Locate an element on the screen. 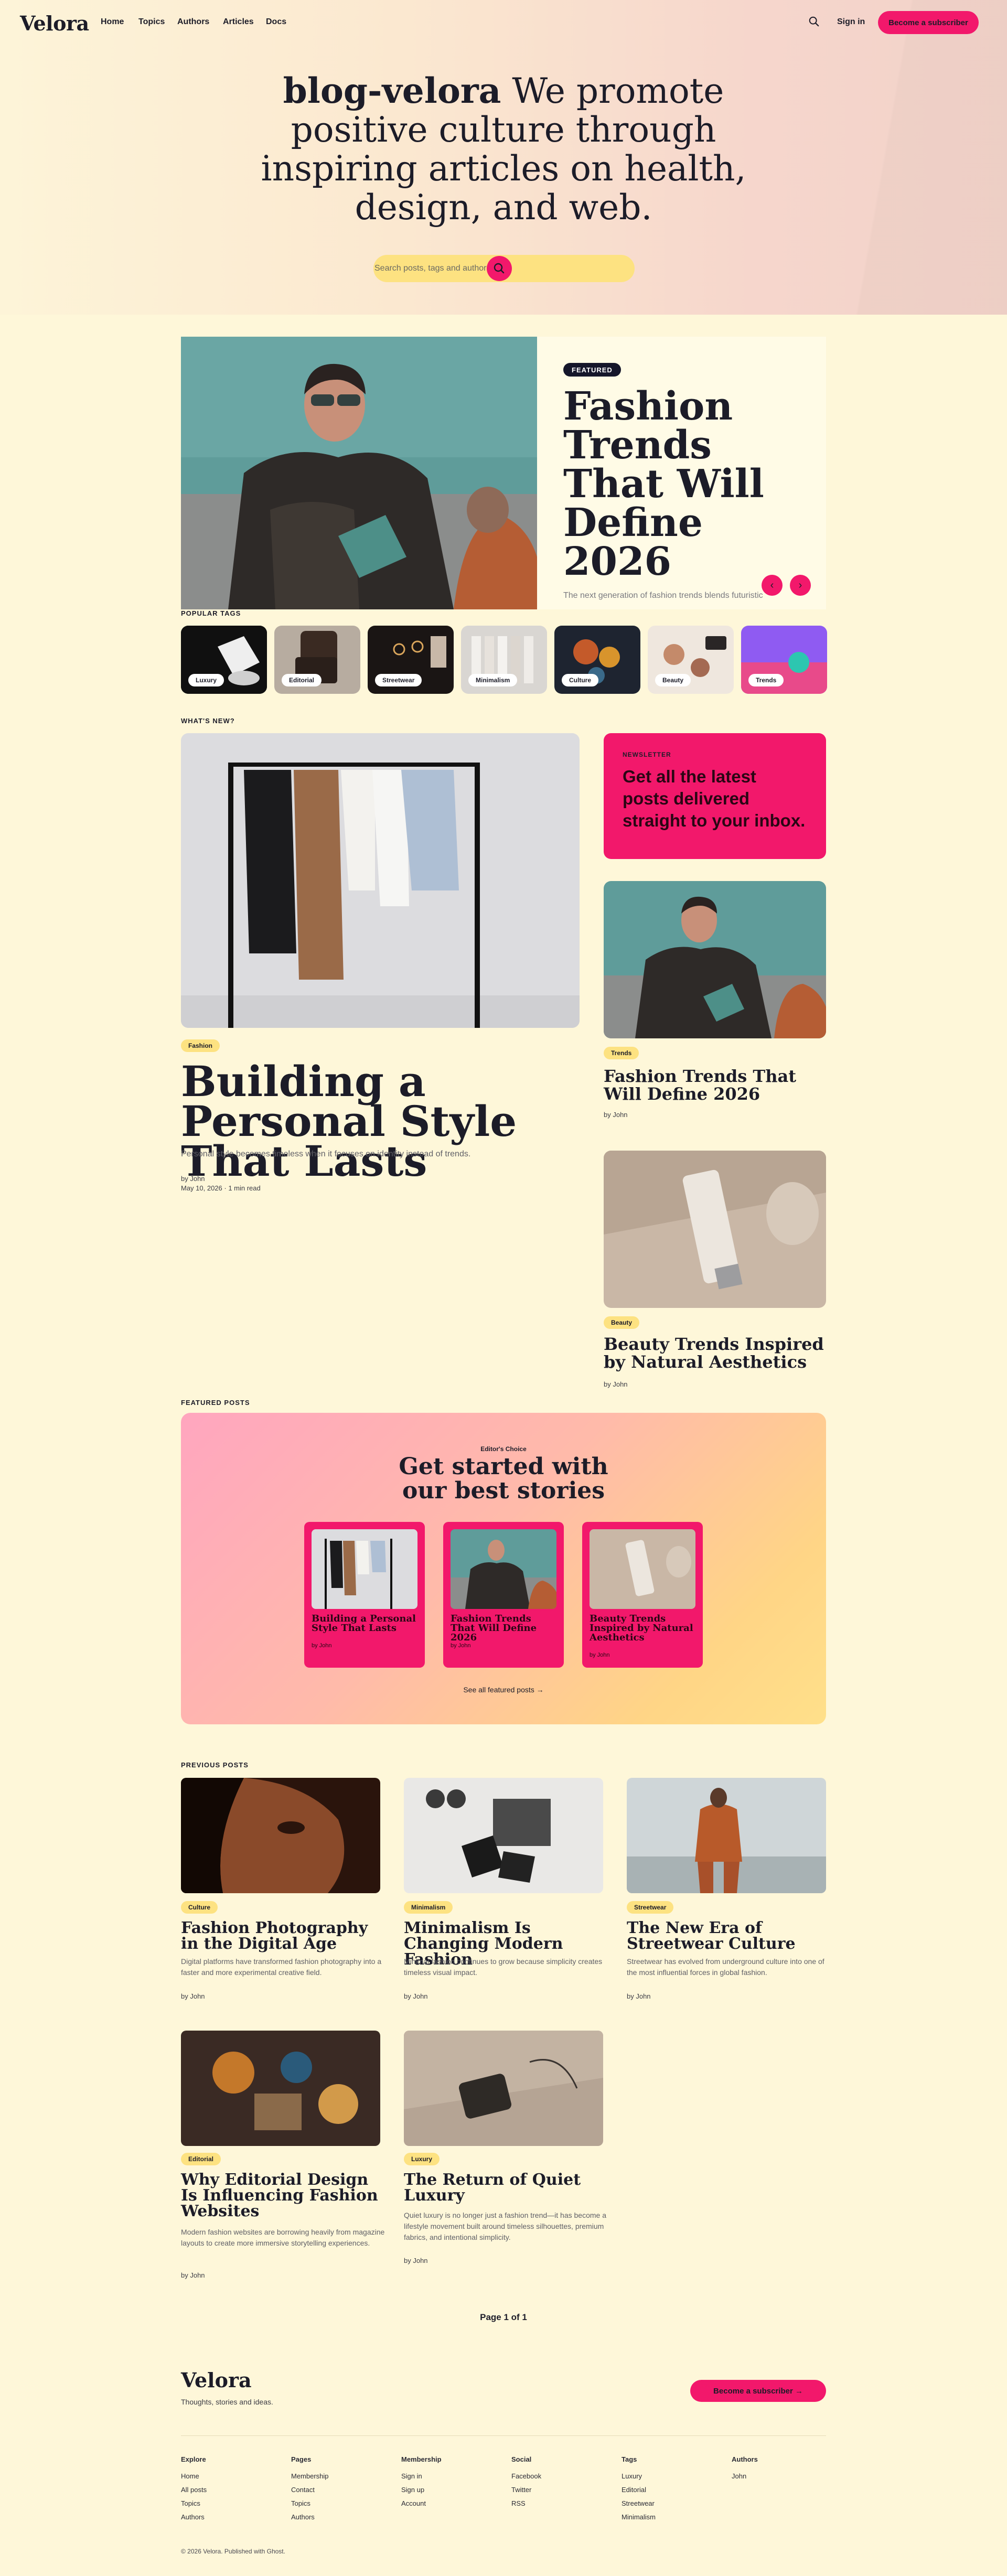 This screenshot has height=2576, width=1007. tag-card-culture: Culture is located at coordinates (597, 660).